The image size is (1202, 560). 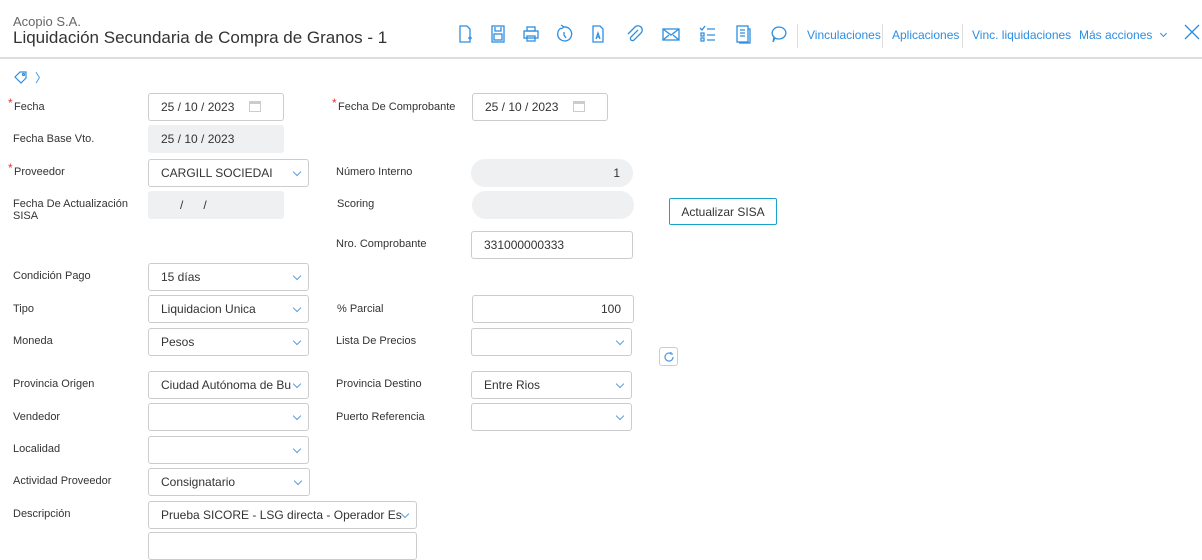 What do you see at coordinates (54, 139) in the screenshot?
I see `fecha-base-vto-label: Fecha Base Vto.` at bounding box center [54, 139].